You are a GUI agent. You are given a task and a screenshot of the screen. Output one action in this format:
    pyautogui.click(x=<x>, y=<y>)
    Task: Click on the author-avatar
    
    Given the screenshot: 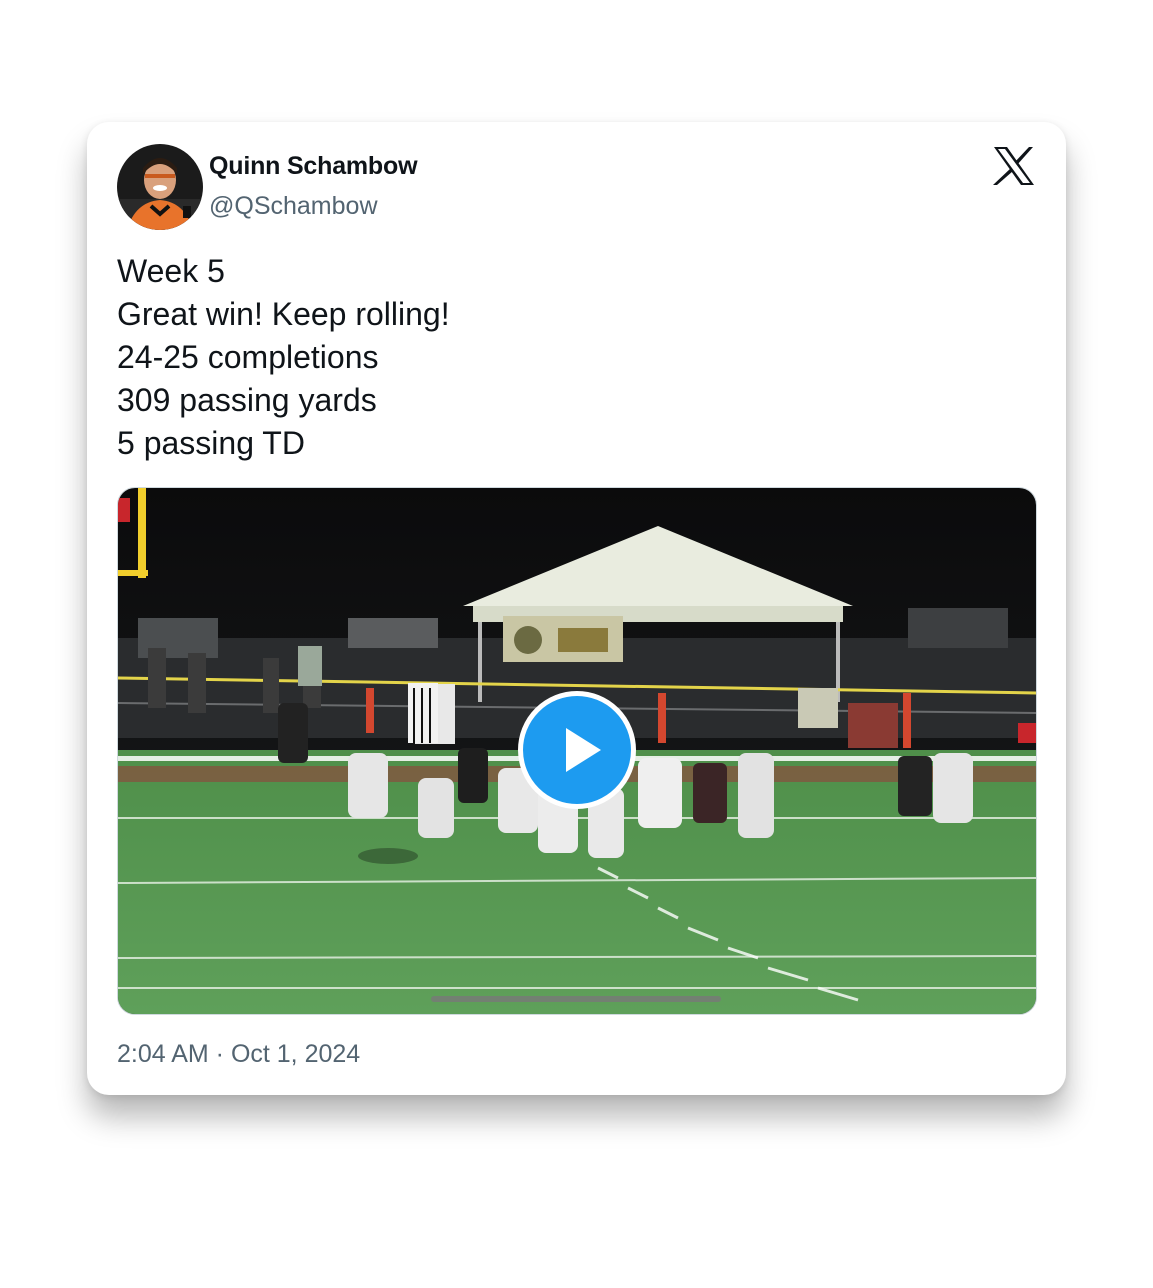 What is the action you would take?
    pyautogui.click(x=160, y=187)
    